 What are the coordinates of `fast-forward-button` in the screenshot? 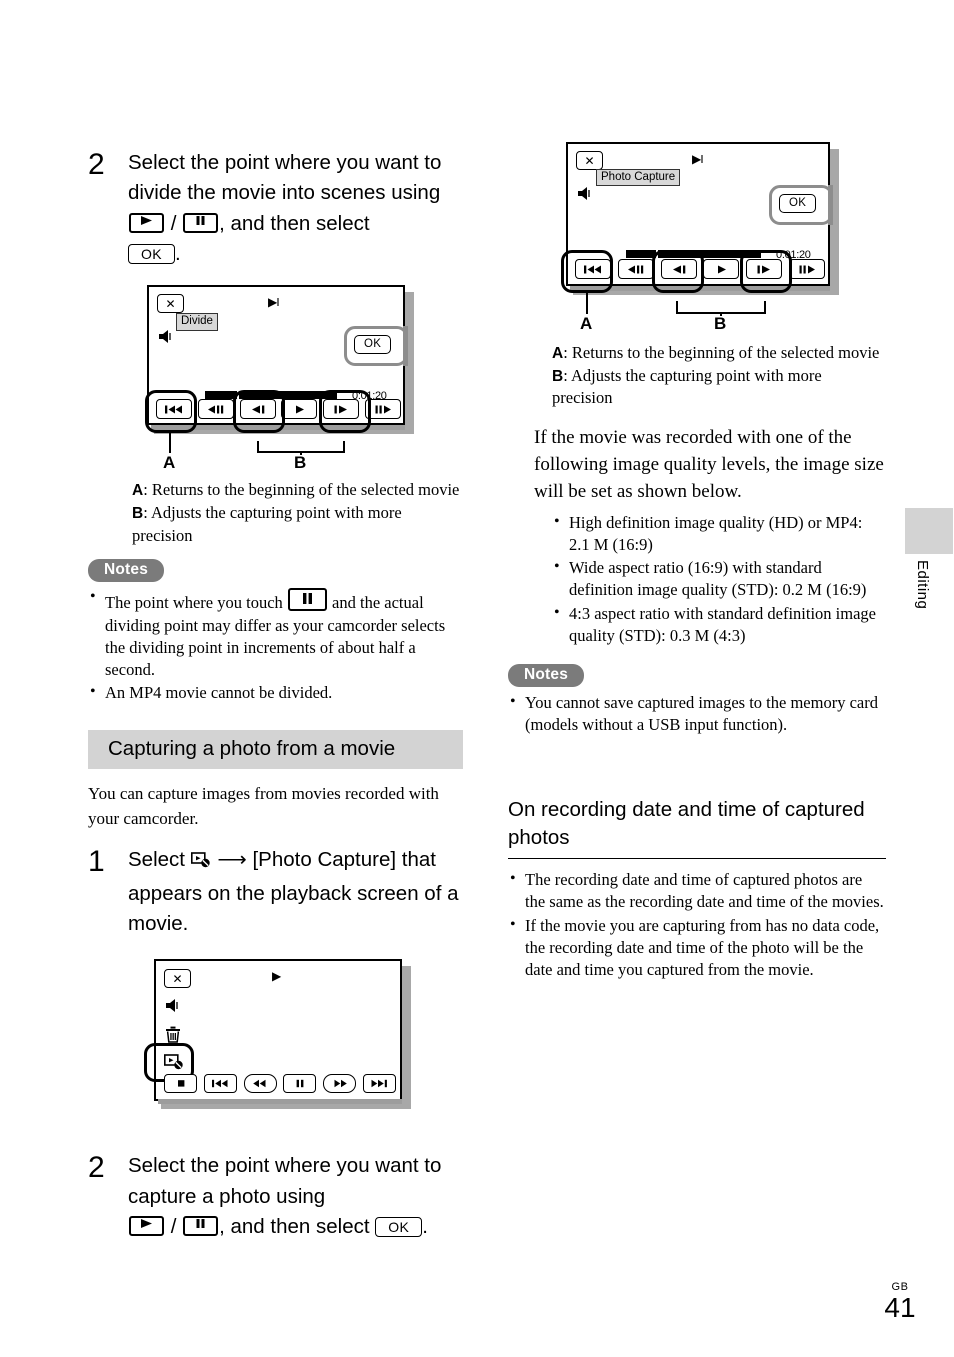 It's located at (340, 1084).